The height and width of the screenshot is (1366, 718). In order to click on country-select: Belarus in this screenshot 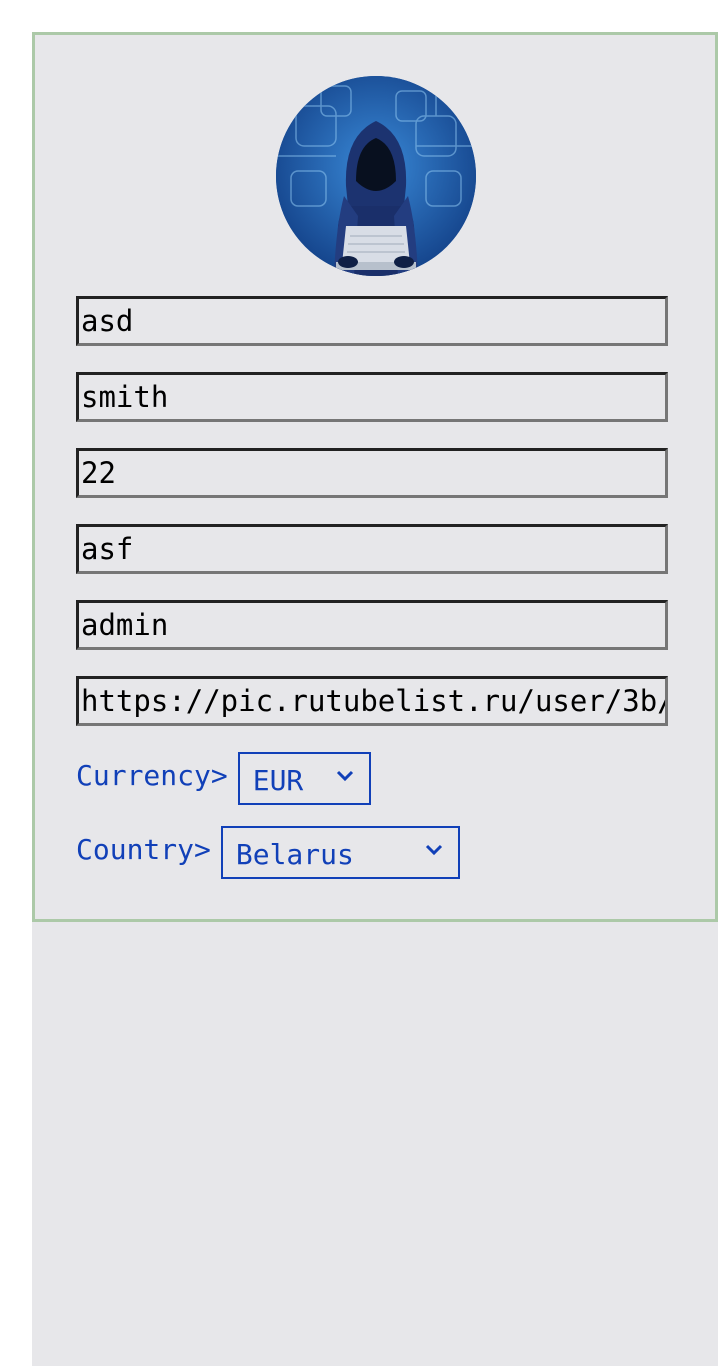, I will do `click(340, 852)`.